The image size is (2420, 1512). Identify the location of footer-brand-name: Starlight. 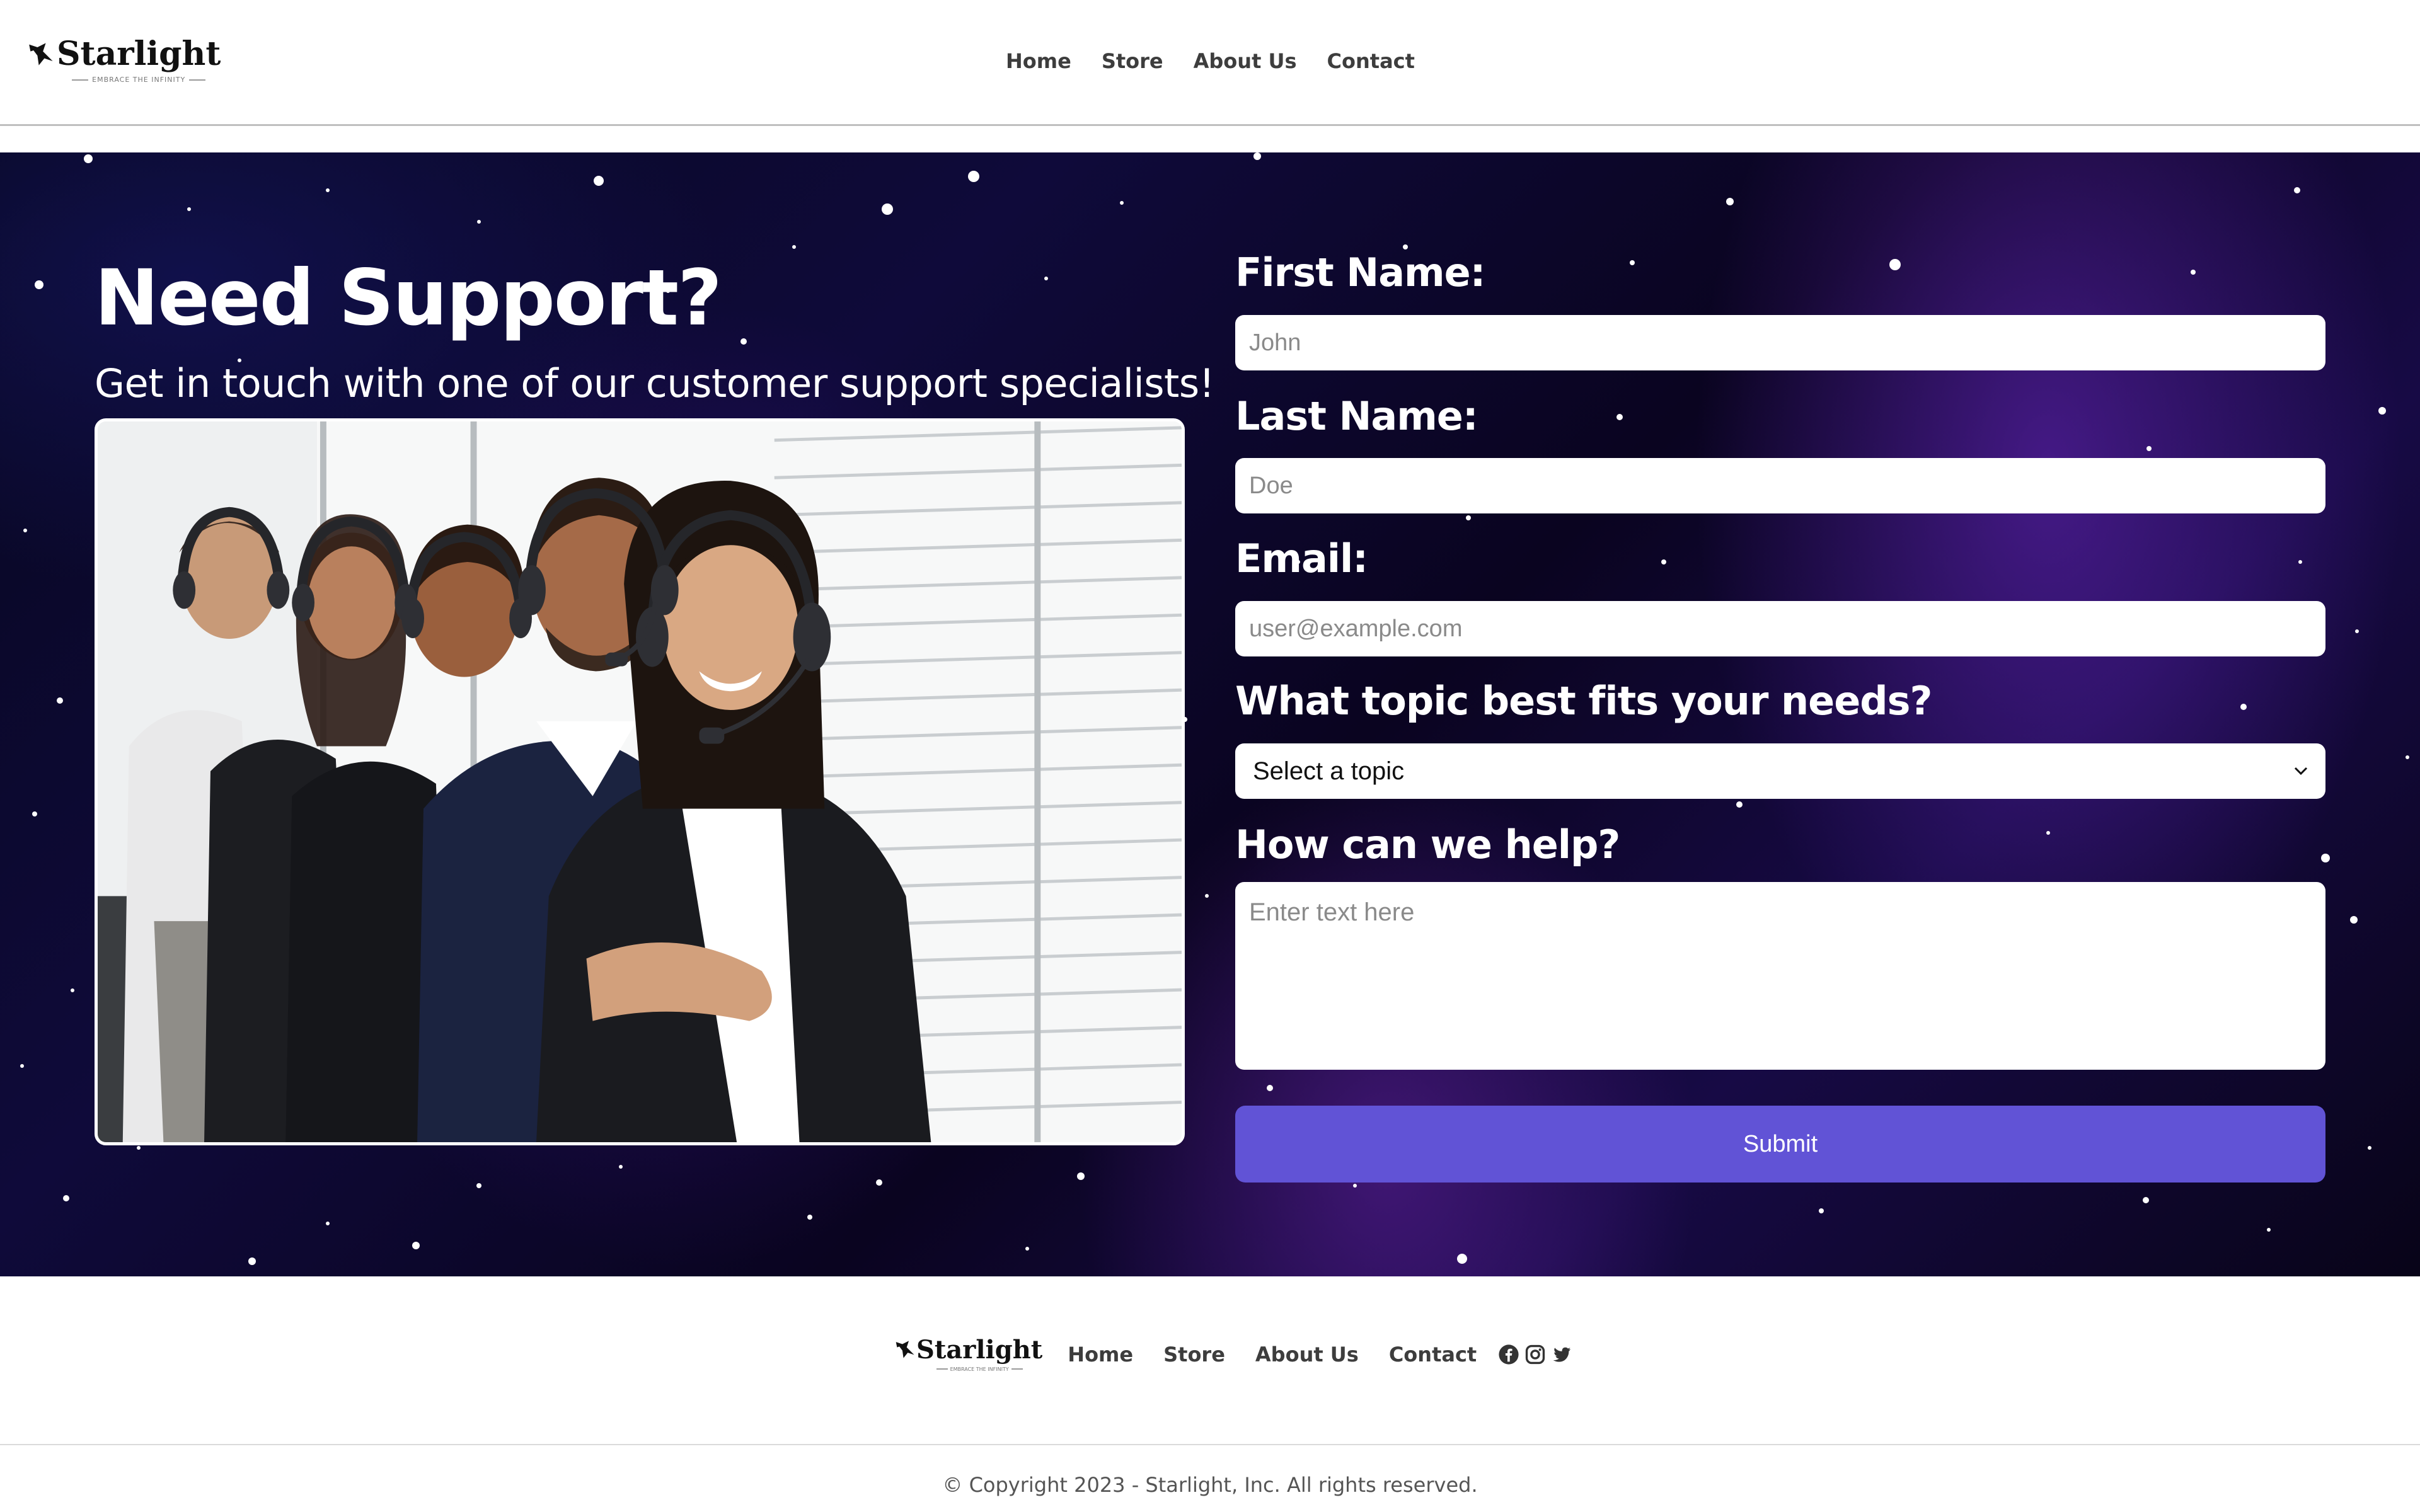
(979, 1349).